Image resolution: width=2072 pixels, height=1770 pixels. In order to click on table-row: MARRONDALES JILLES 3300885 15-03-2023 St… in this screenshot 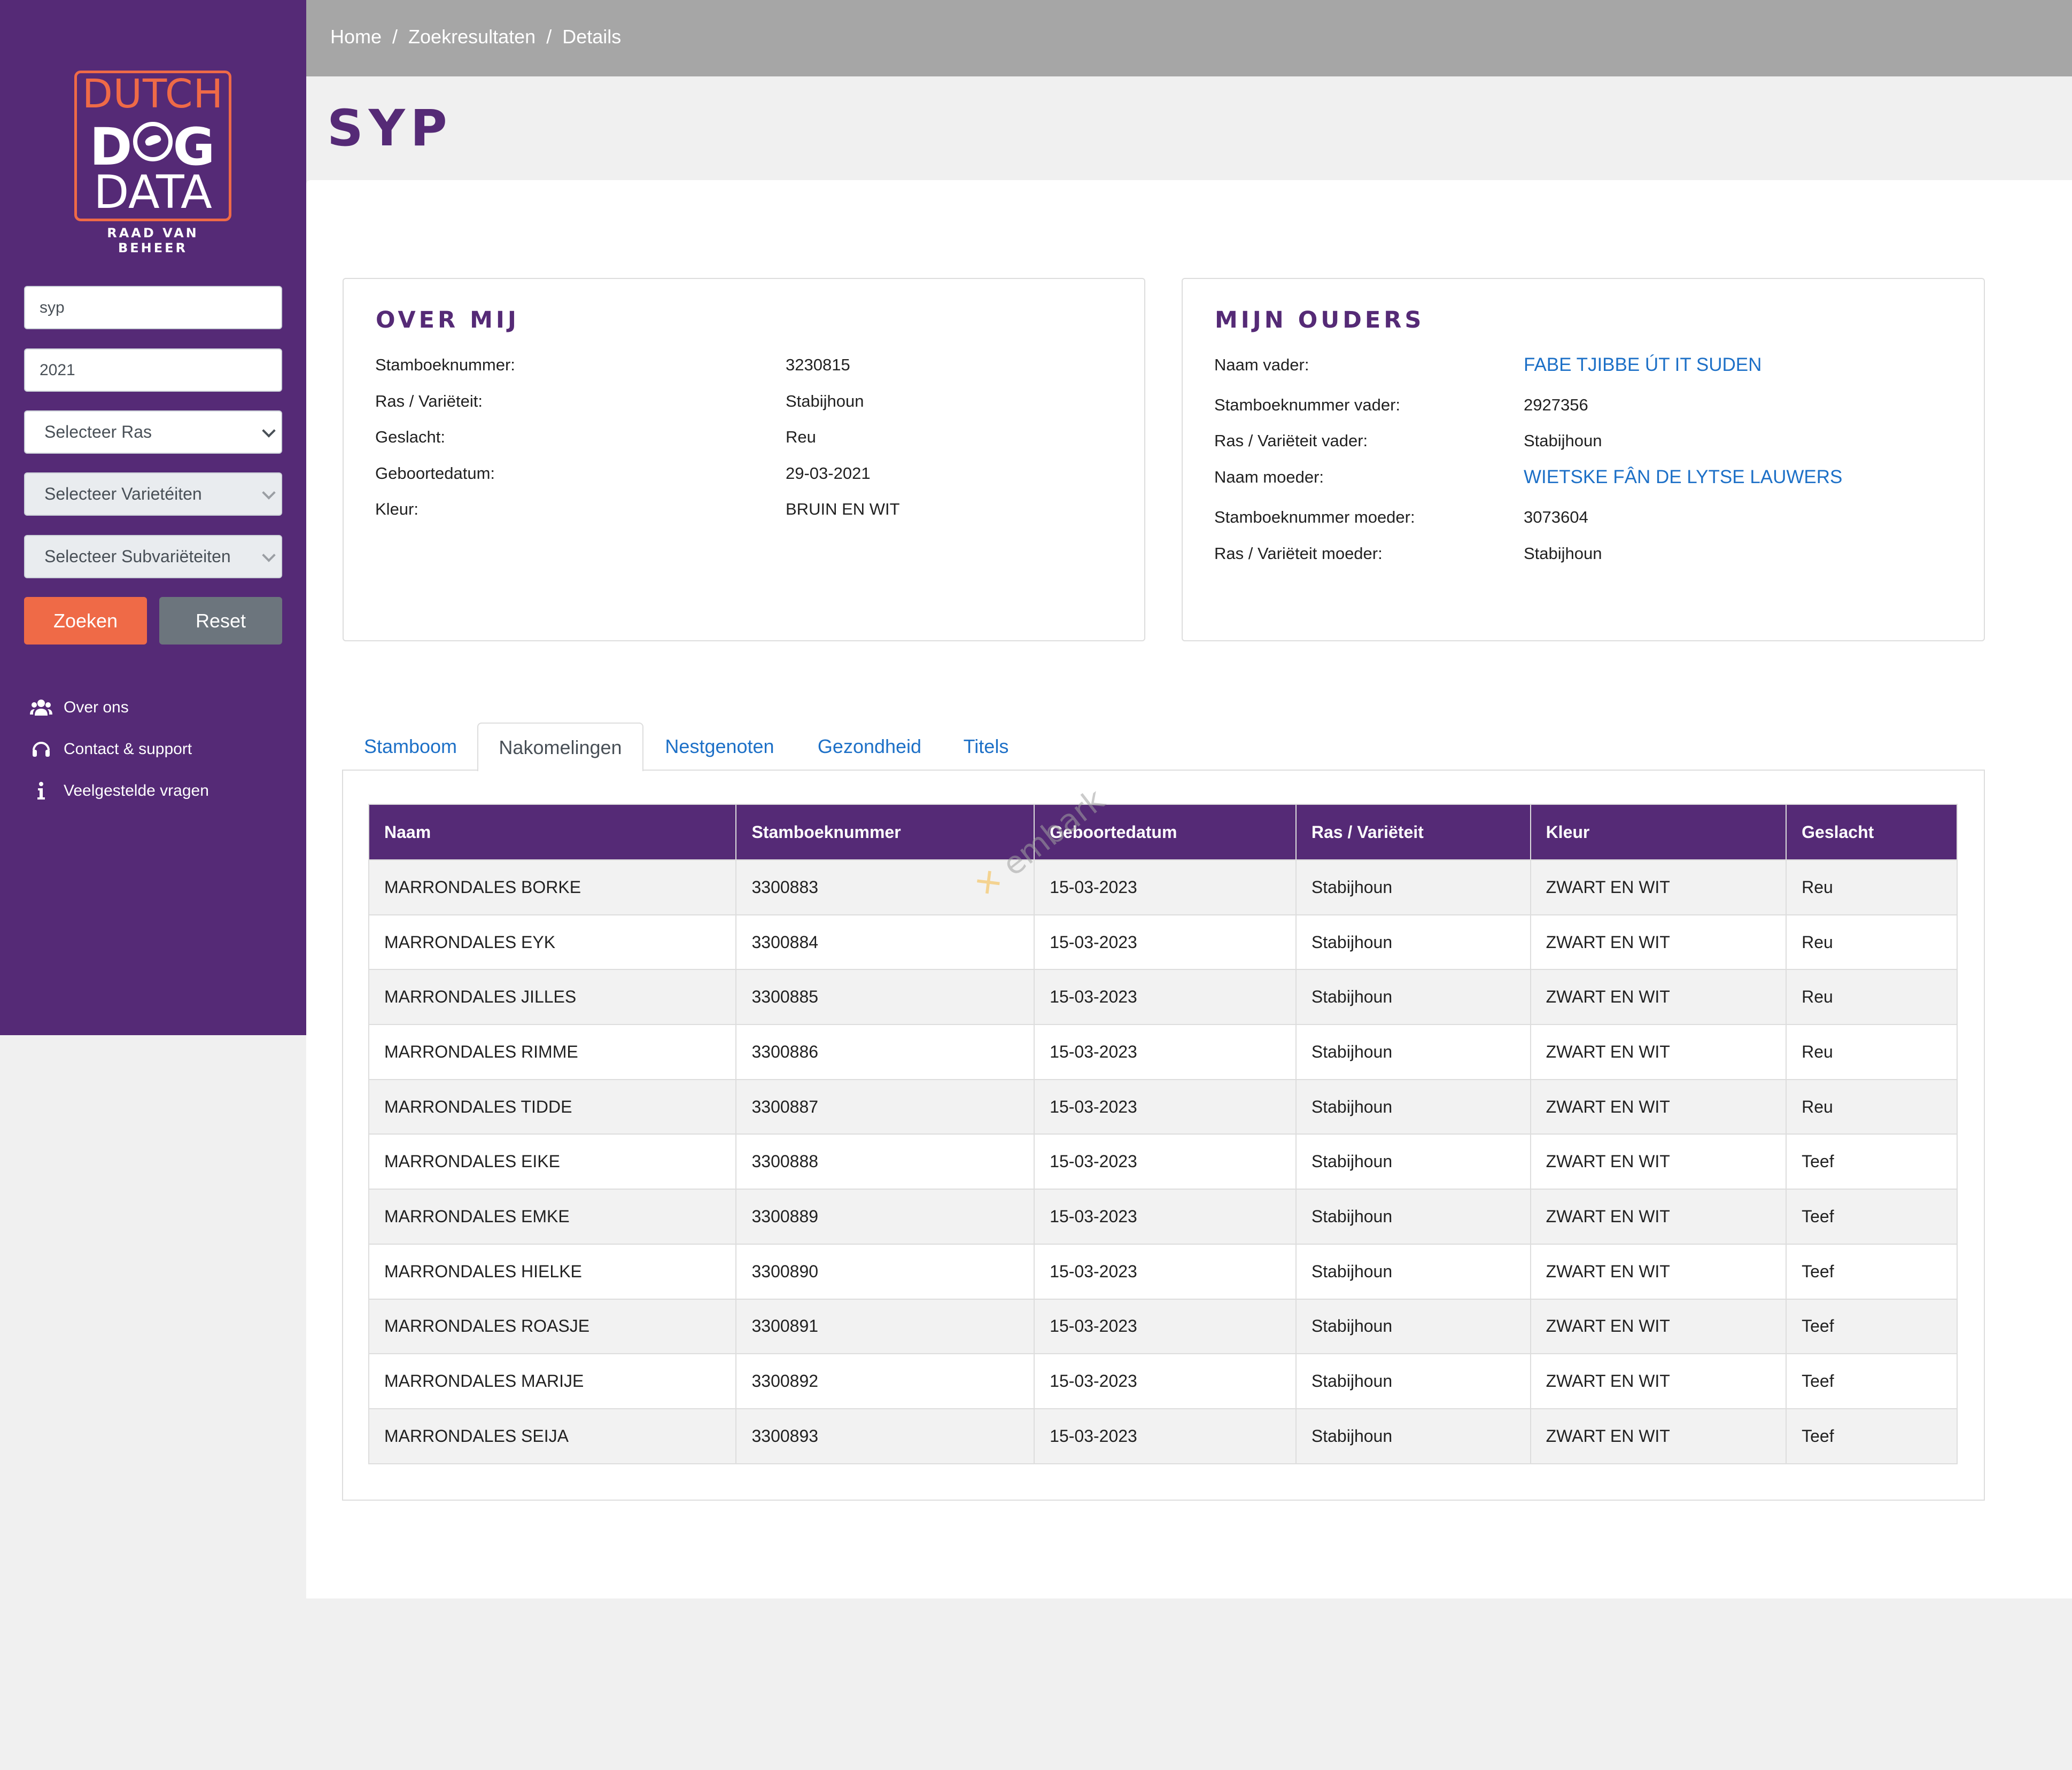, I will do `click(1163, 998)`.